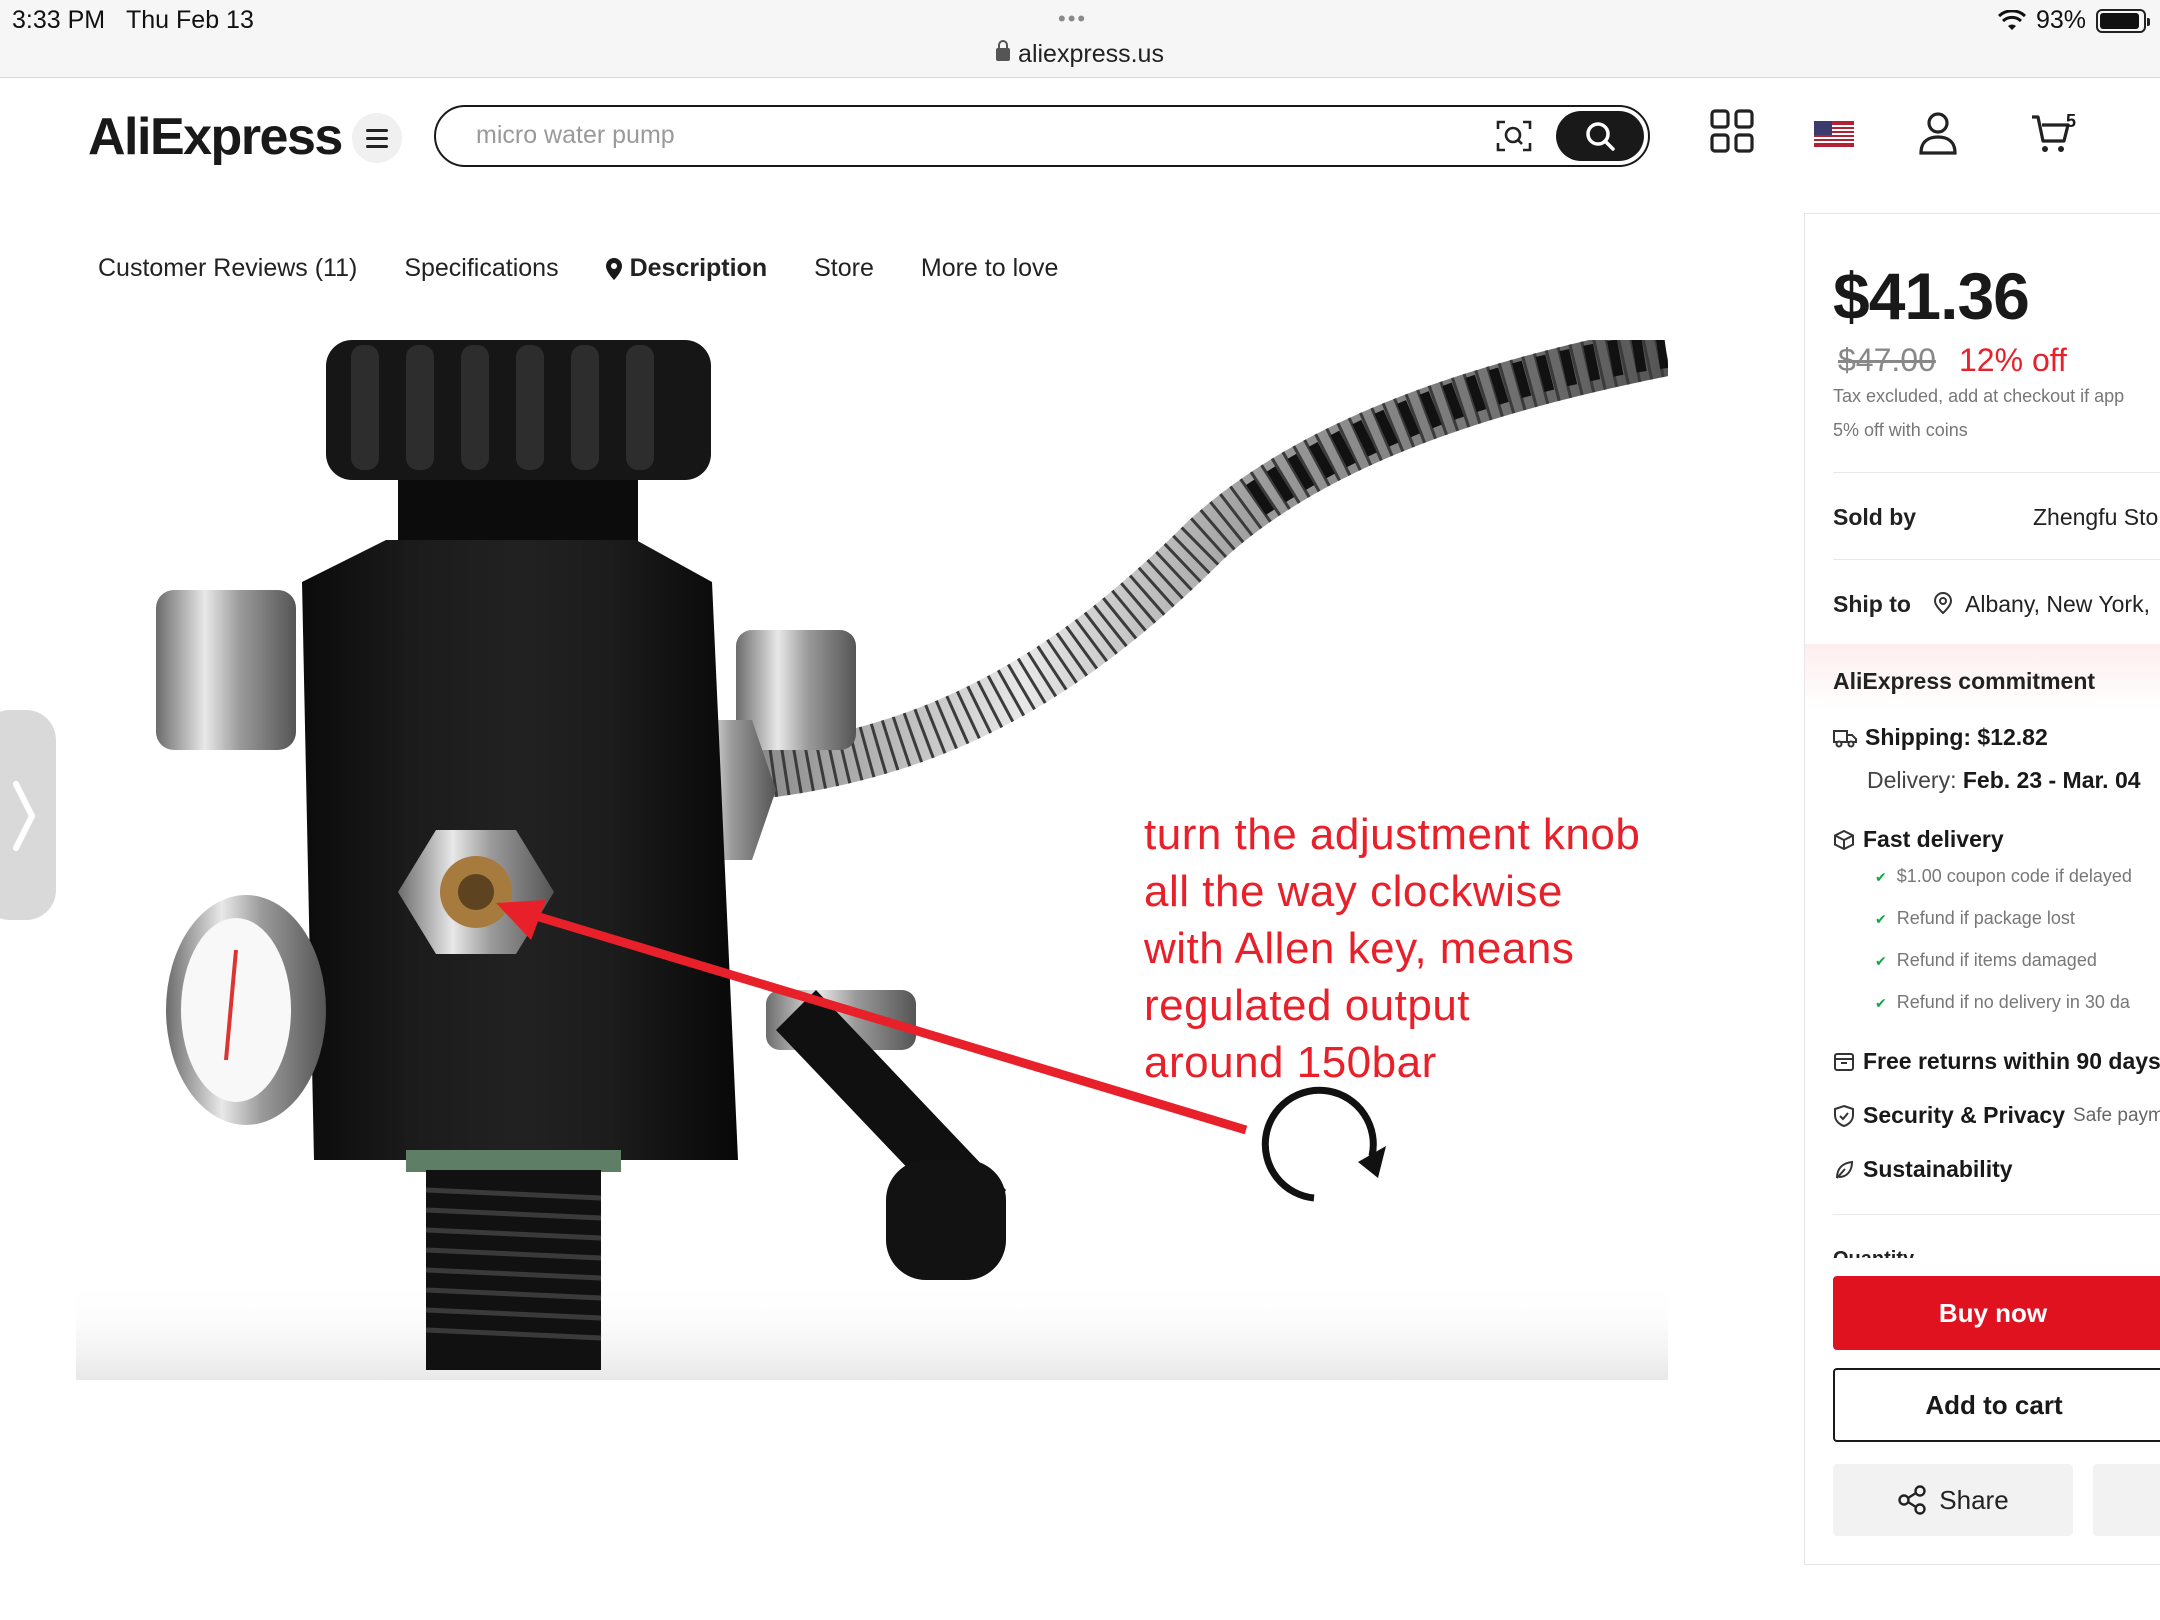 Image resolution: width=2160 pixels, height=1620 pixels. I want to click on delivery-dates: Feb. 23 - Mar. 04, so click(2051, 780).